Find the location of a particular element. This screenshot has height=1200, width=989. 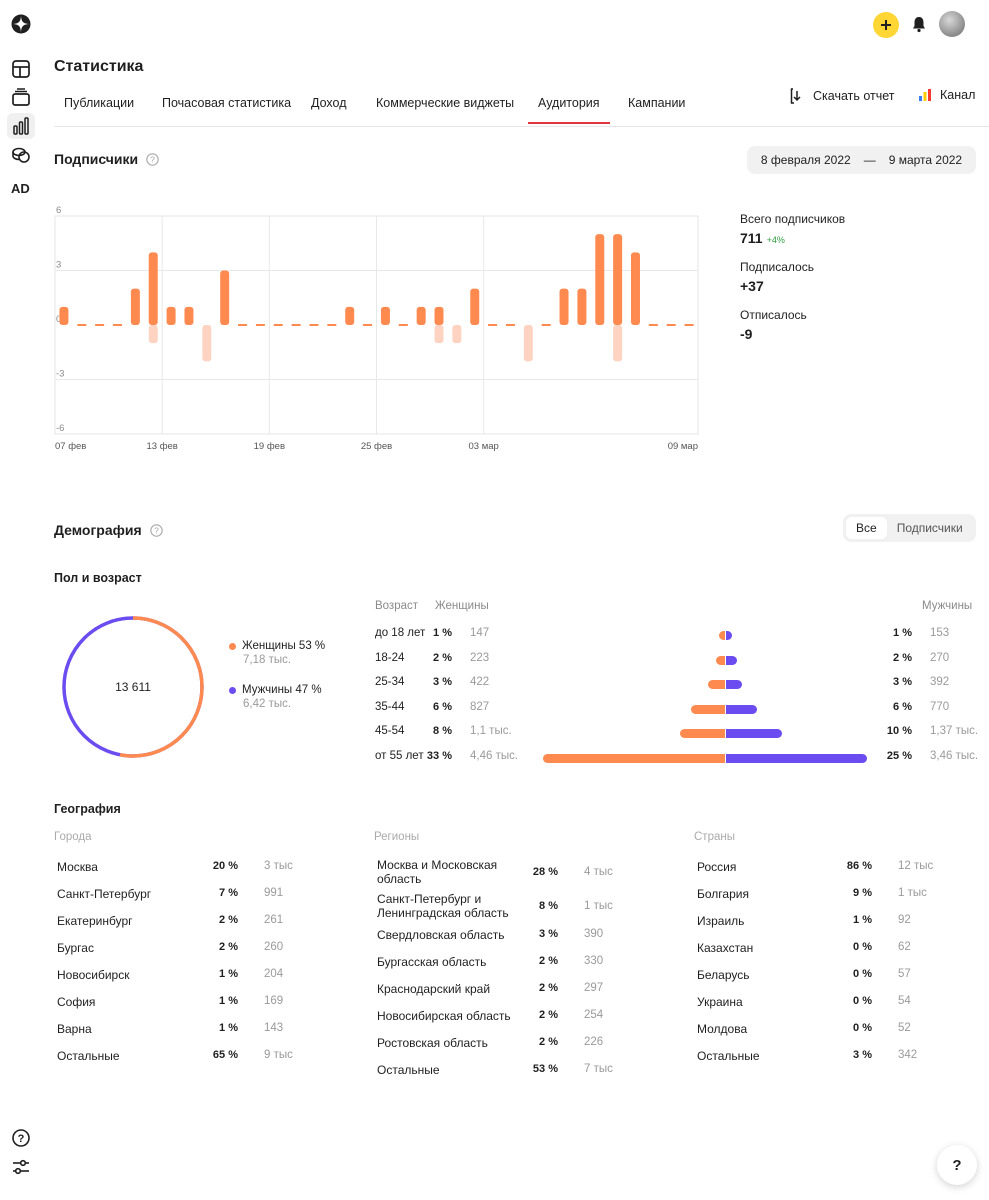

cities-name: Новосибирск is located at coordinates (93, 975).